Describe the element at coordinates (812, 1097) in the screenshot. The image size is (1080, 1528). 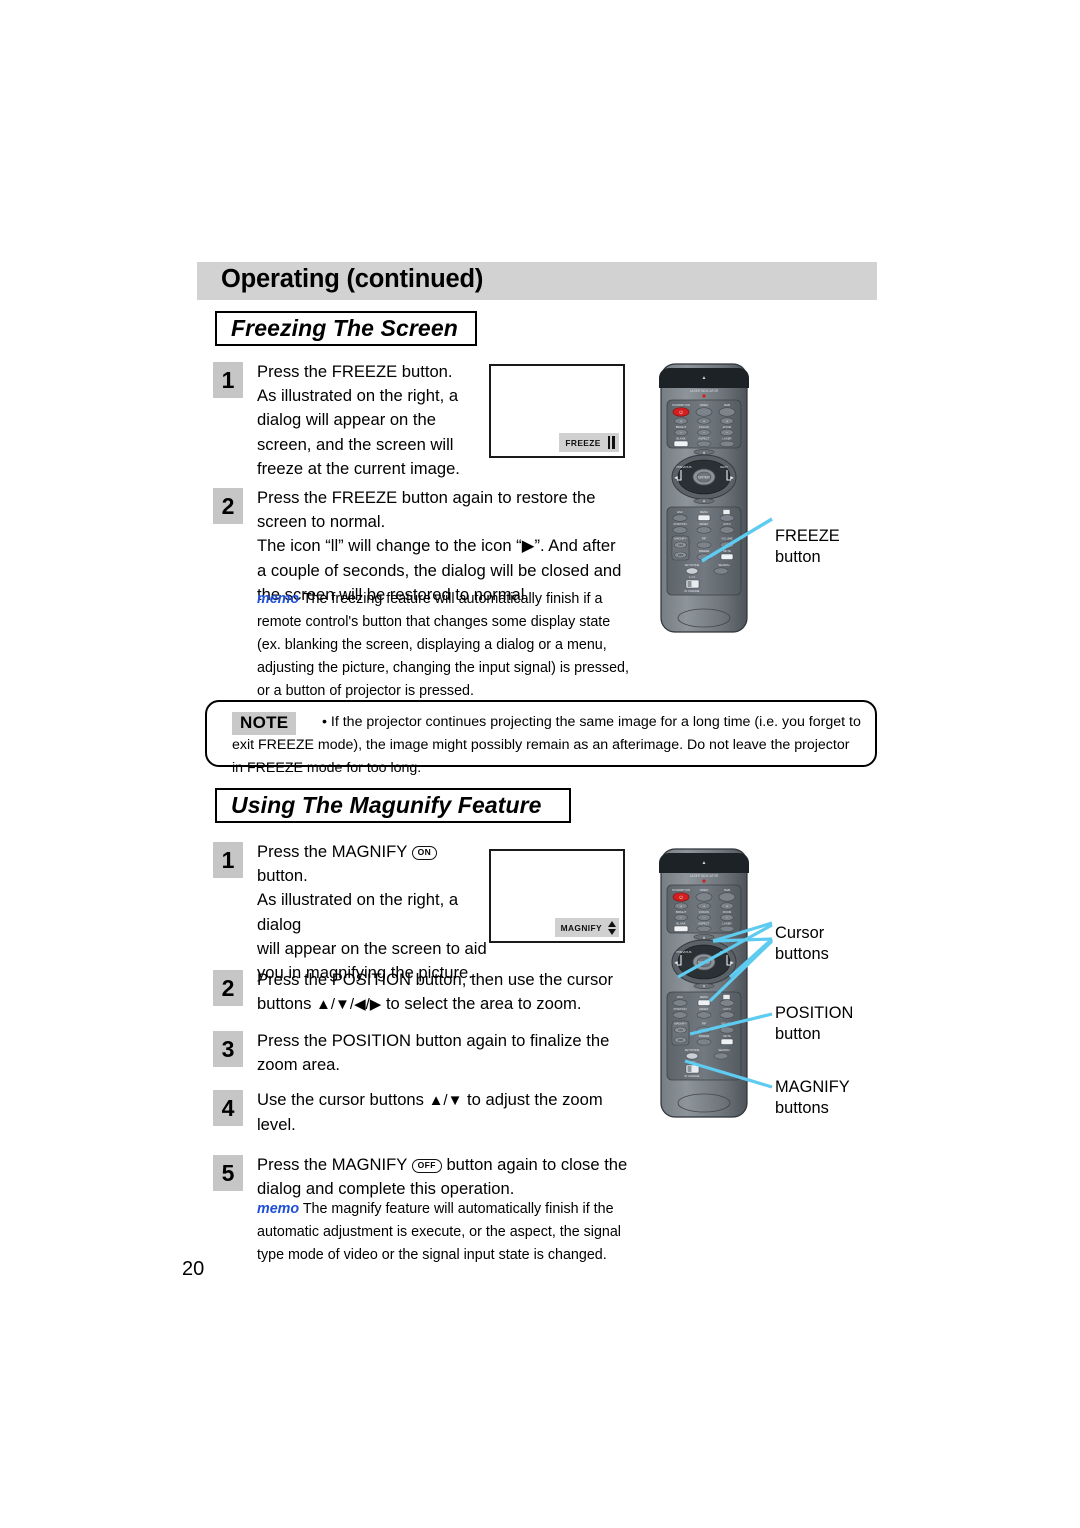
I see `callout-magnify-buttons: MAGNIFY buttons` at that location.